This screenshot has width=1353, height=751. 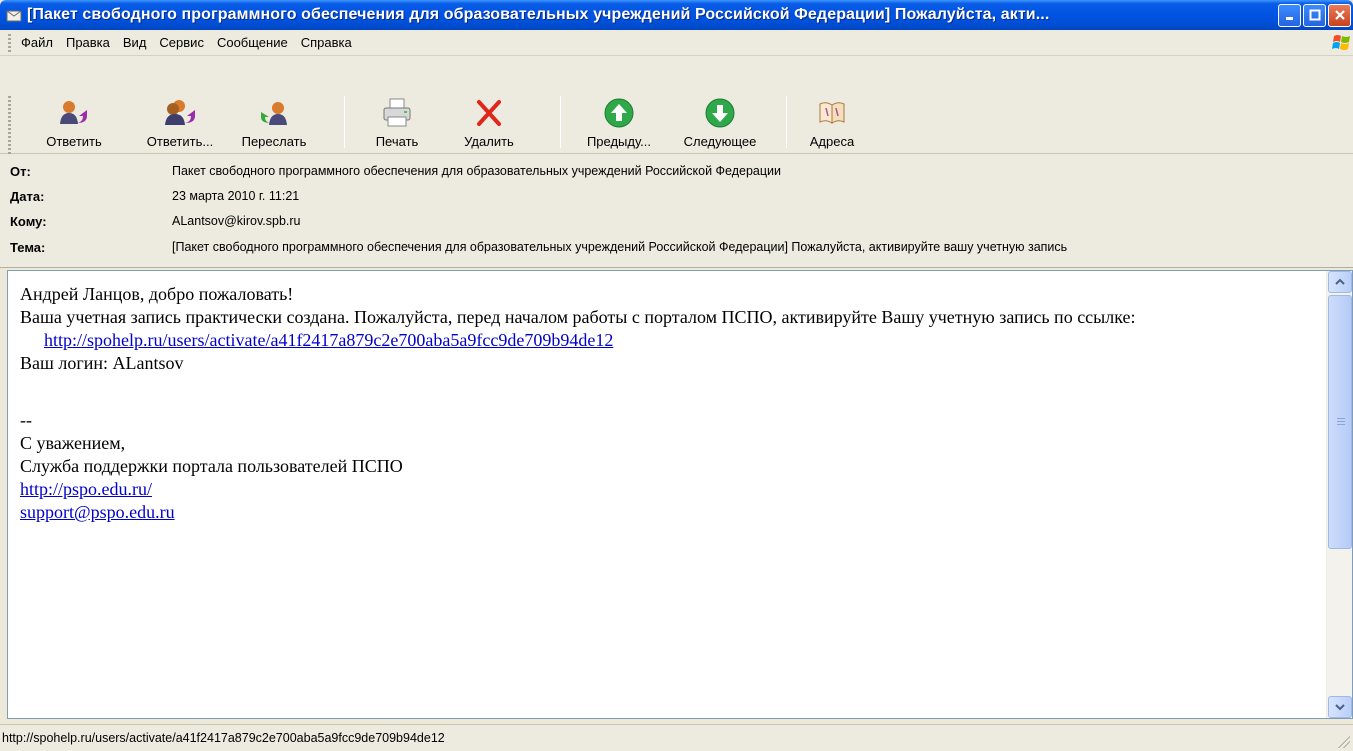 I want to click on scroll-up-button, so click(x=1340, y=282).